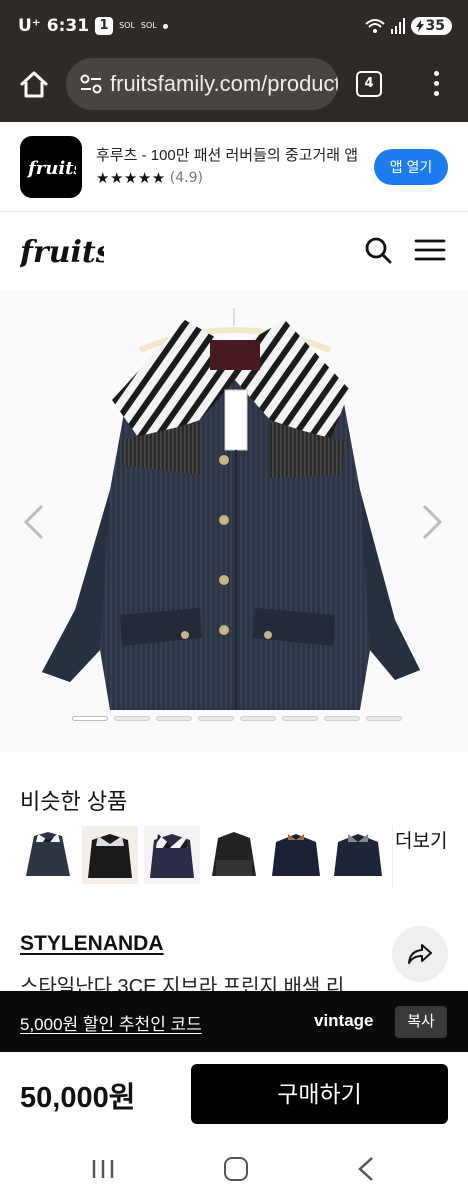 The width and height of the screenshot is (468, 1200). I want to click on battery-indicator: 35, so click(431, 26).